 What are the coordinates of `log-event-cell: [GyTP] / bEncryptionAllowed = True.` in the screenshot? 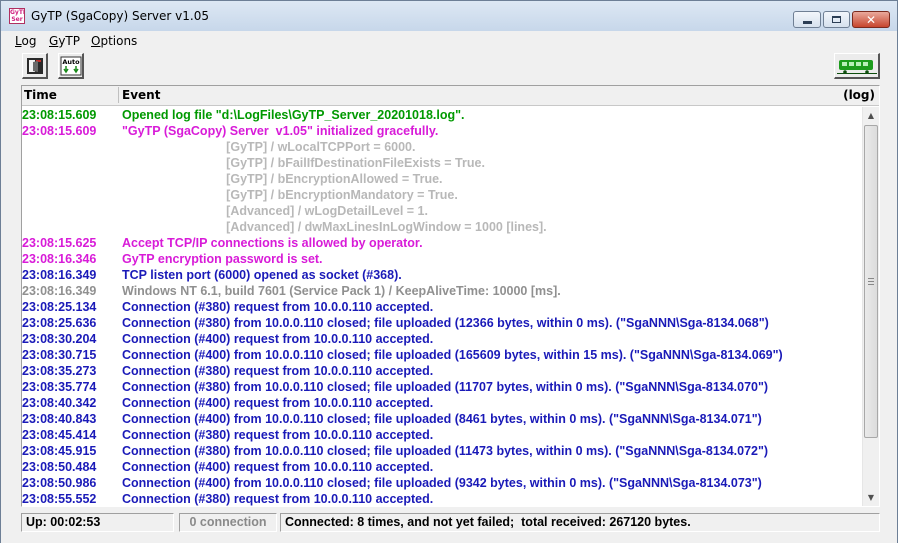 It's located at (282, 179).